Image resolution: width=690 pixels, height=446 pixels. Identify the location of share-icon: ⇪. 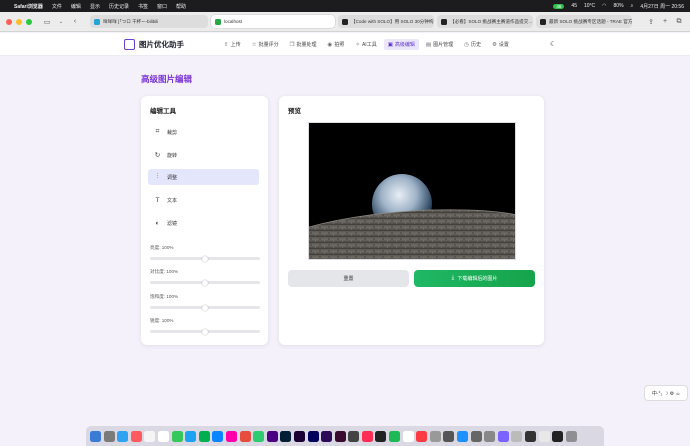
(651, 22).